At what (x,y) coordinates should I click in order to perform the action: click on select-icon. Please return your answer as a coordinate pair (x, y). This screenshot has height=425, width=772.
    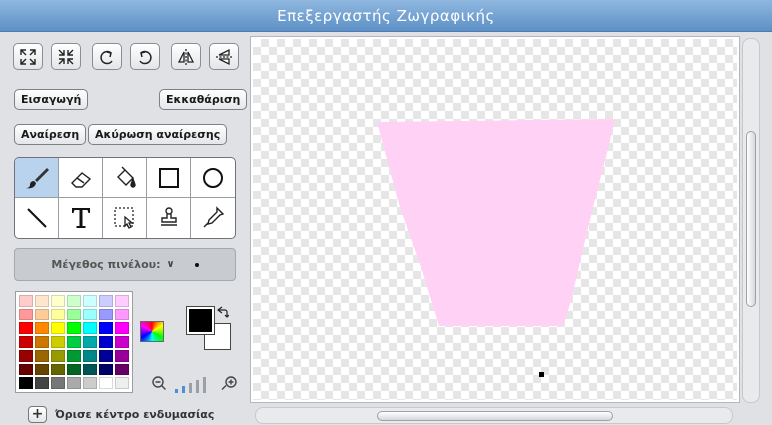
    Looking at the image, I should click on (123, 218).